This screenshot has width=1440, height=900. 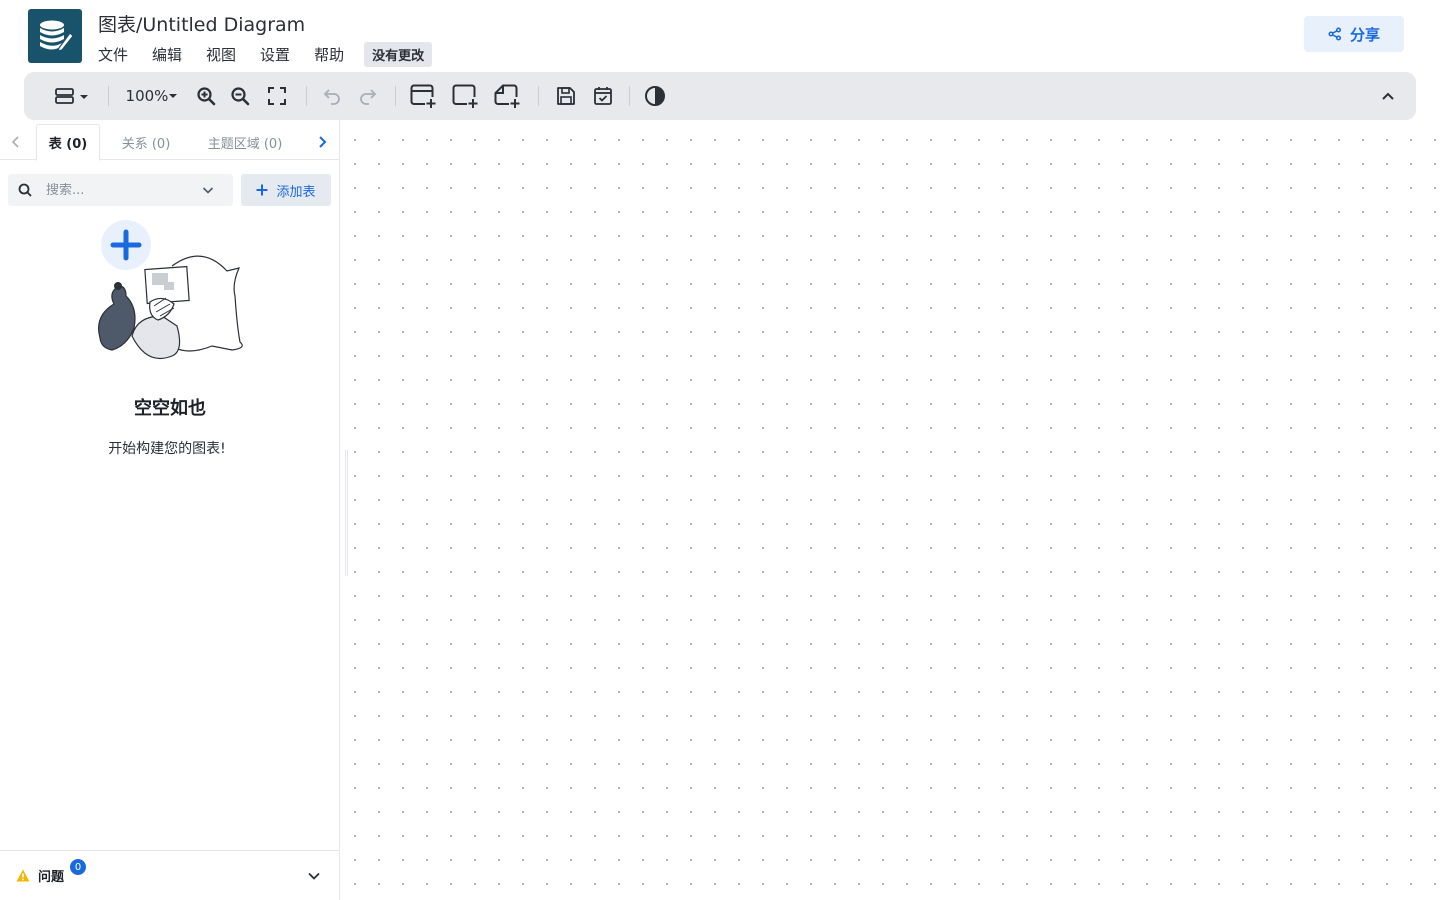 I want to click on chevron-up-icon, so click(x=1388, y=96).